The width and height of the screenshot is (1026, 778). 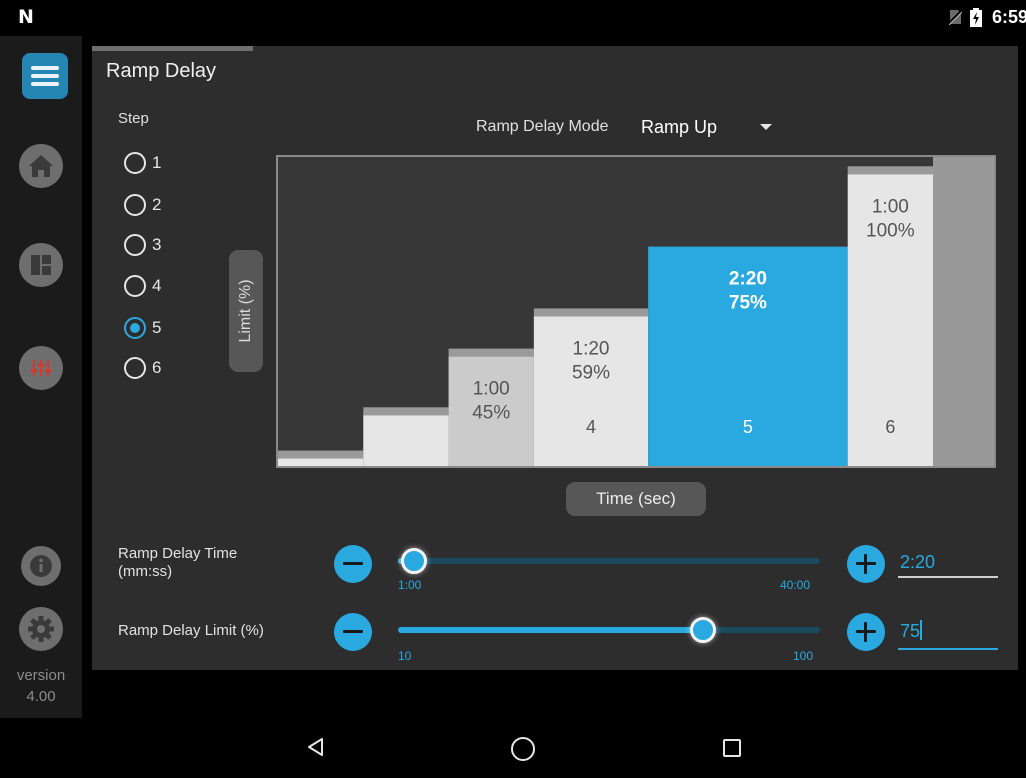 I want to click on bar-time-label: 2:20, so click(x=748, y=279).